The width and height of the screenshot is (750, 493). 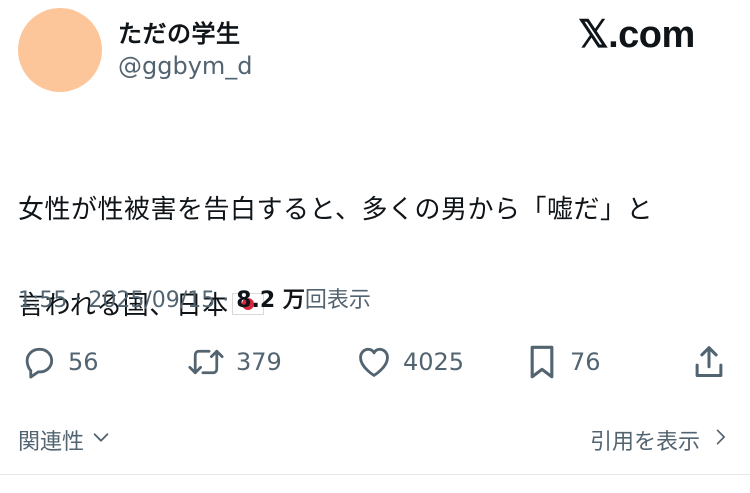 I want to click on views-count: 8.2 万, so click(x=270, y=300).